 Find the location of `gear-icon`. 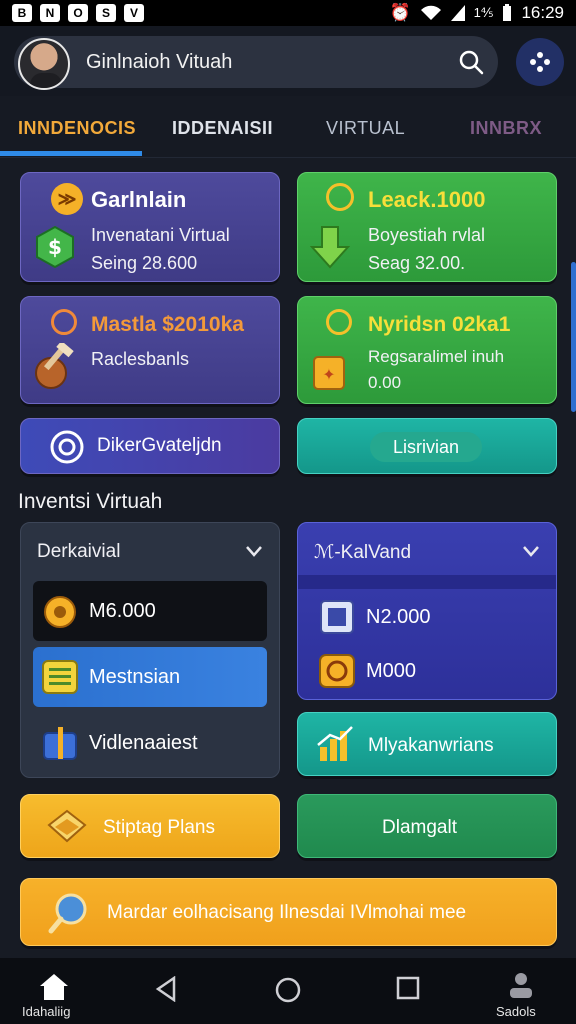

gear-icon is located at coordinates (60, 612).